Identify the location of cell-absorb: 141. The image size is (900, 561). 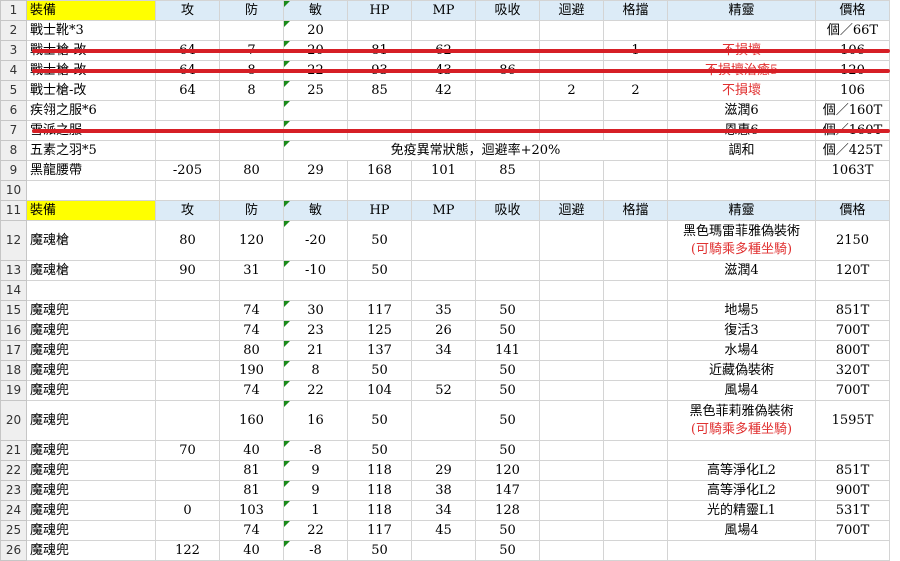
(507, 350).